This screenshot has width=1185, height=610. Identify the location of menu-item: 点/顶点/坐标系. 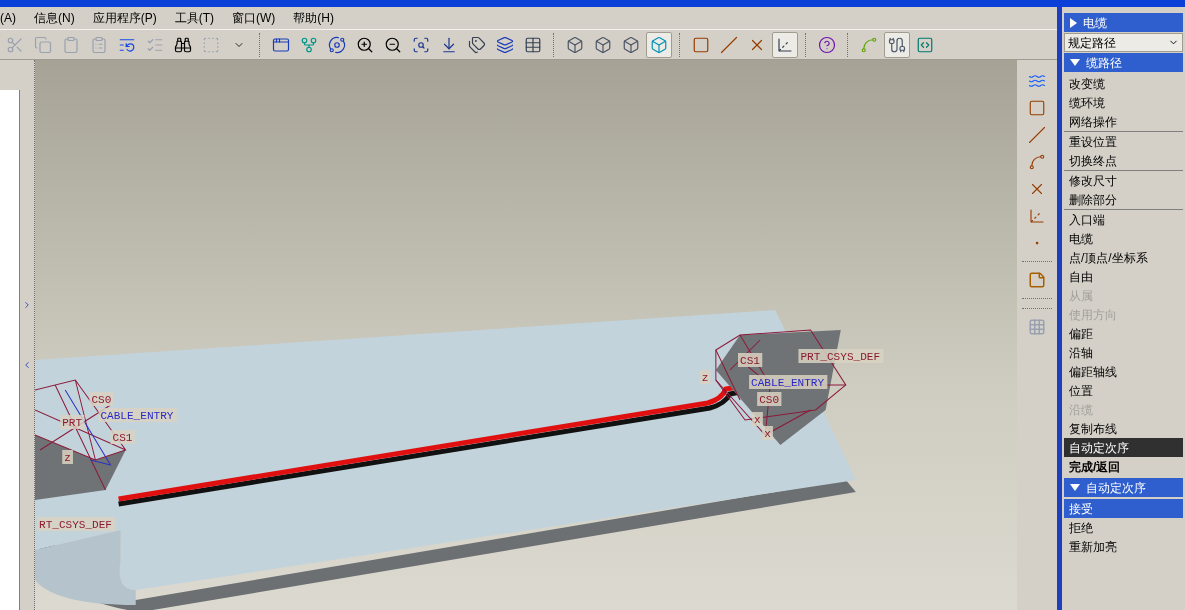
(1123, 257).